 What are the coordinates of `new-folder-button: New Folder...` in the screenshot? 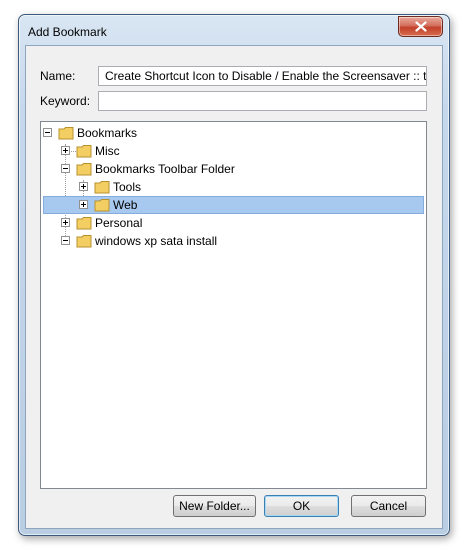 It's located at (214, 506).